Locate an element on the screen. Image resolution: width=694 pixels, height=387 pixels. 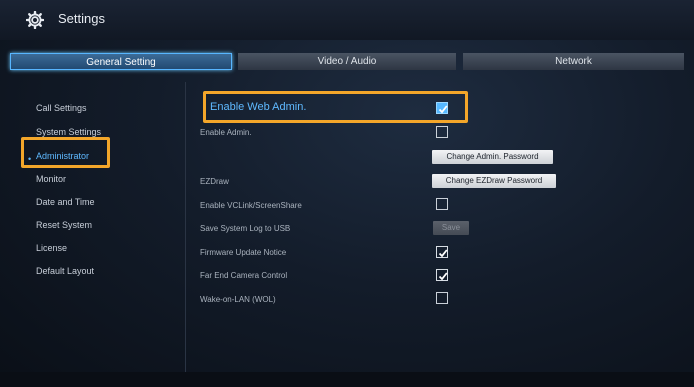
window-title: Settings is located at coordinates (81, 18).